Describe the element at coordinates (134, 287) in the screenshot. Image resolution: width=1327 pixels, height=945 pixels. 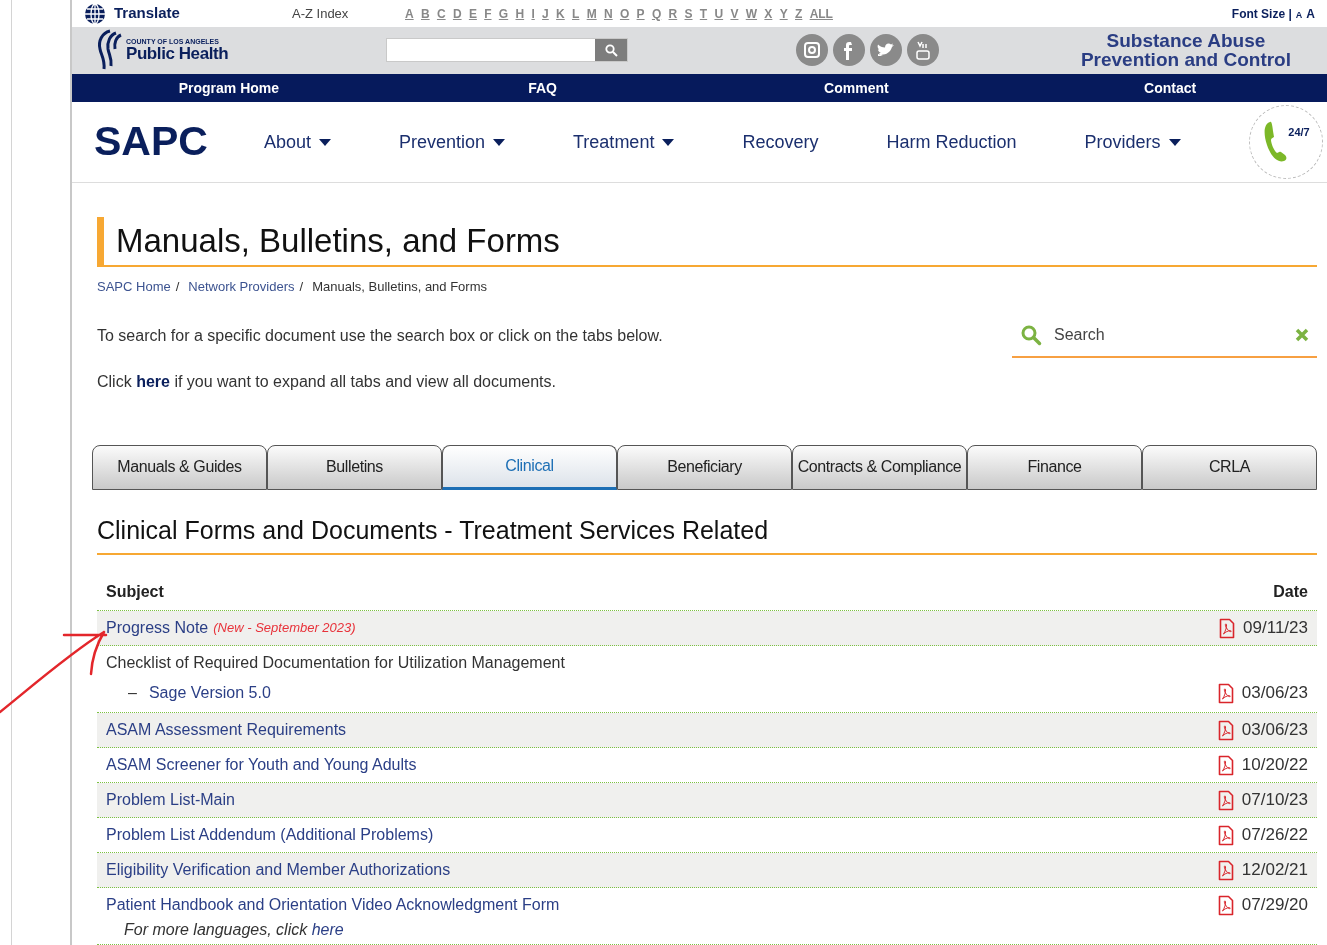
I see `breadcrumb-link: SAPC Home` at that location.